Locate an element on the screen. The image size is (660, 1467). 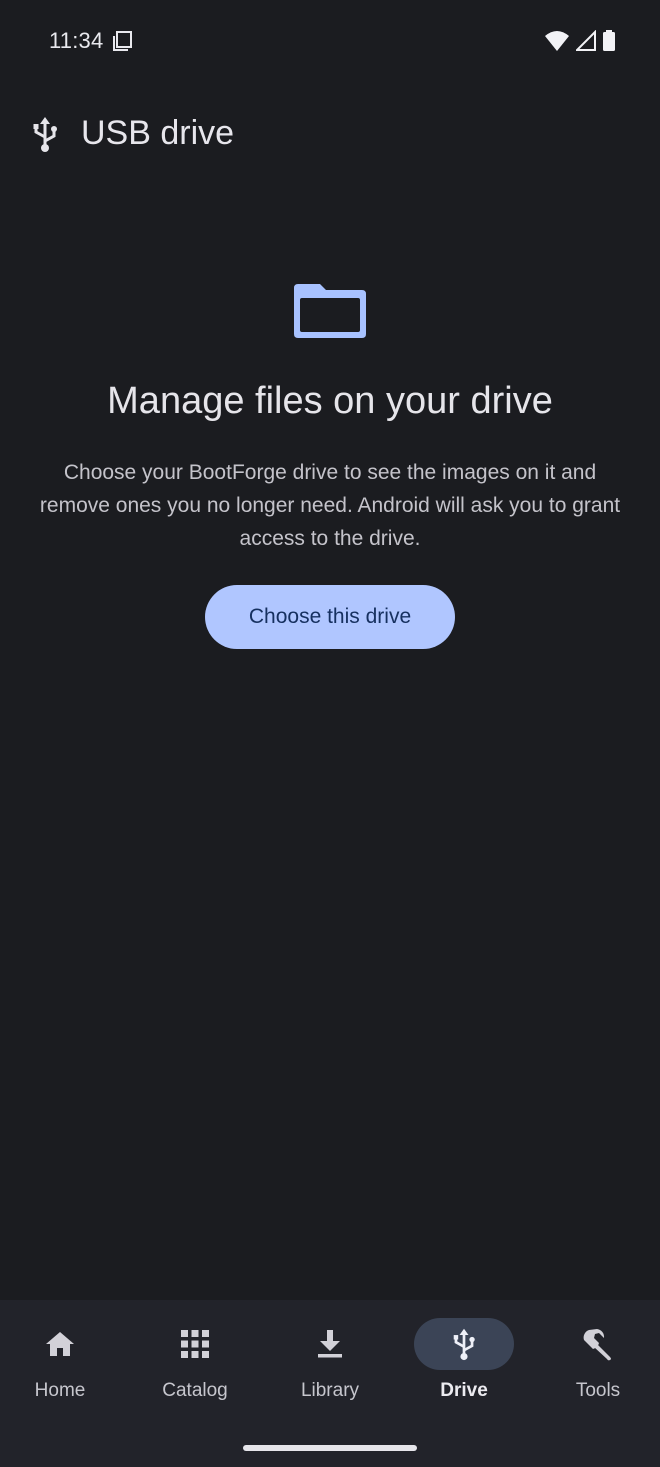
top-app-bar: USB drive is located at coordinates (330, 135).